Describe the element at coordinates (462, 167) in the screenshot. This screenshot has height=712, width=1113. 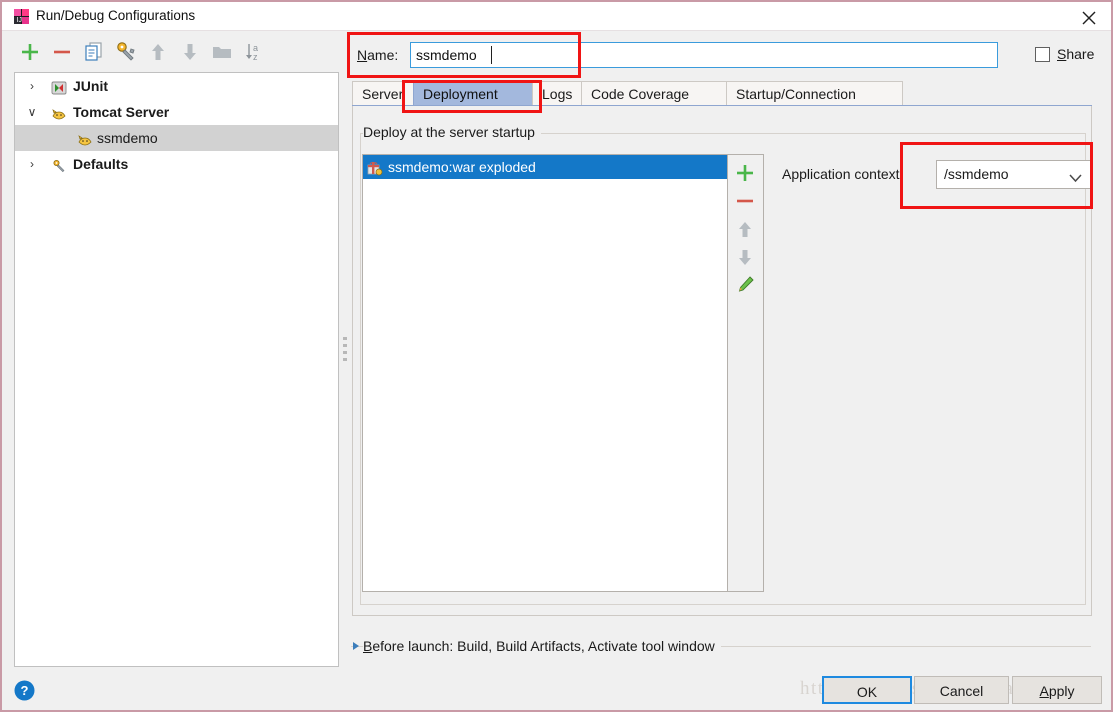
I see `list-item-label: ssmdemo:war exploded` at that location.